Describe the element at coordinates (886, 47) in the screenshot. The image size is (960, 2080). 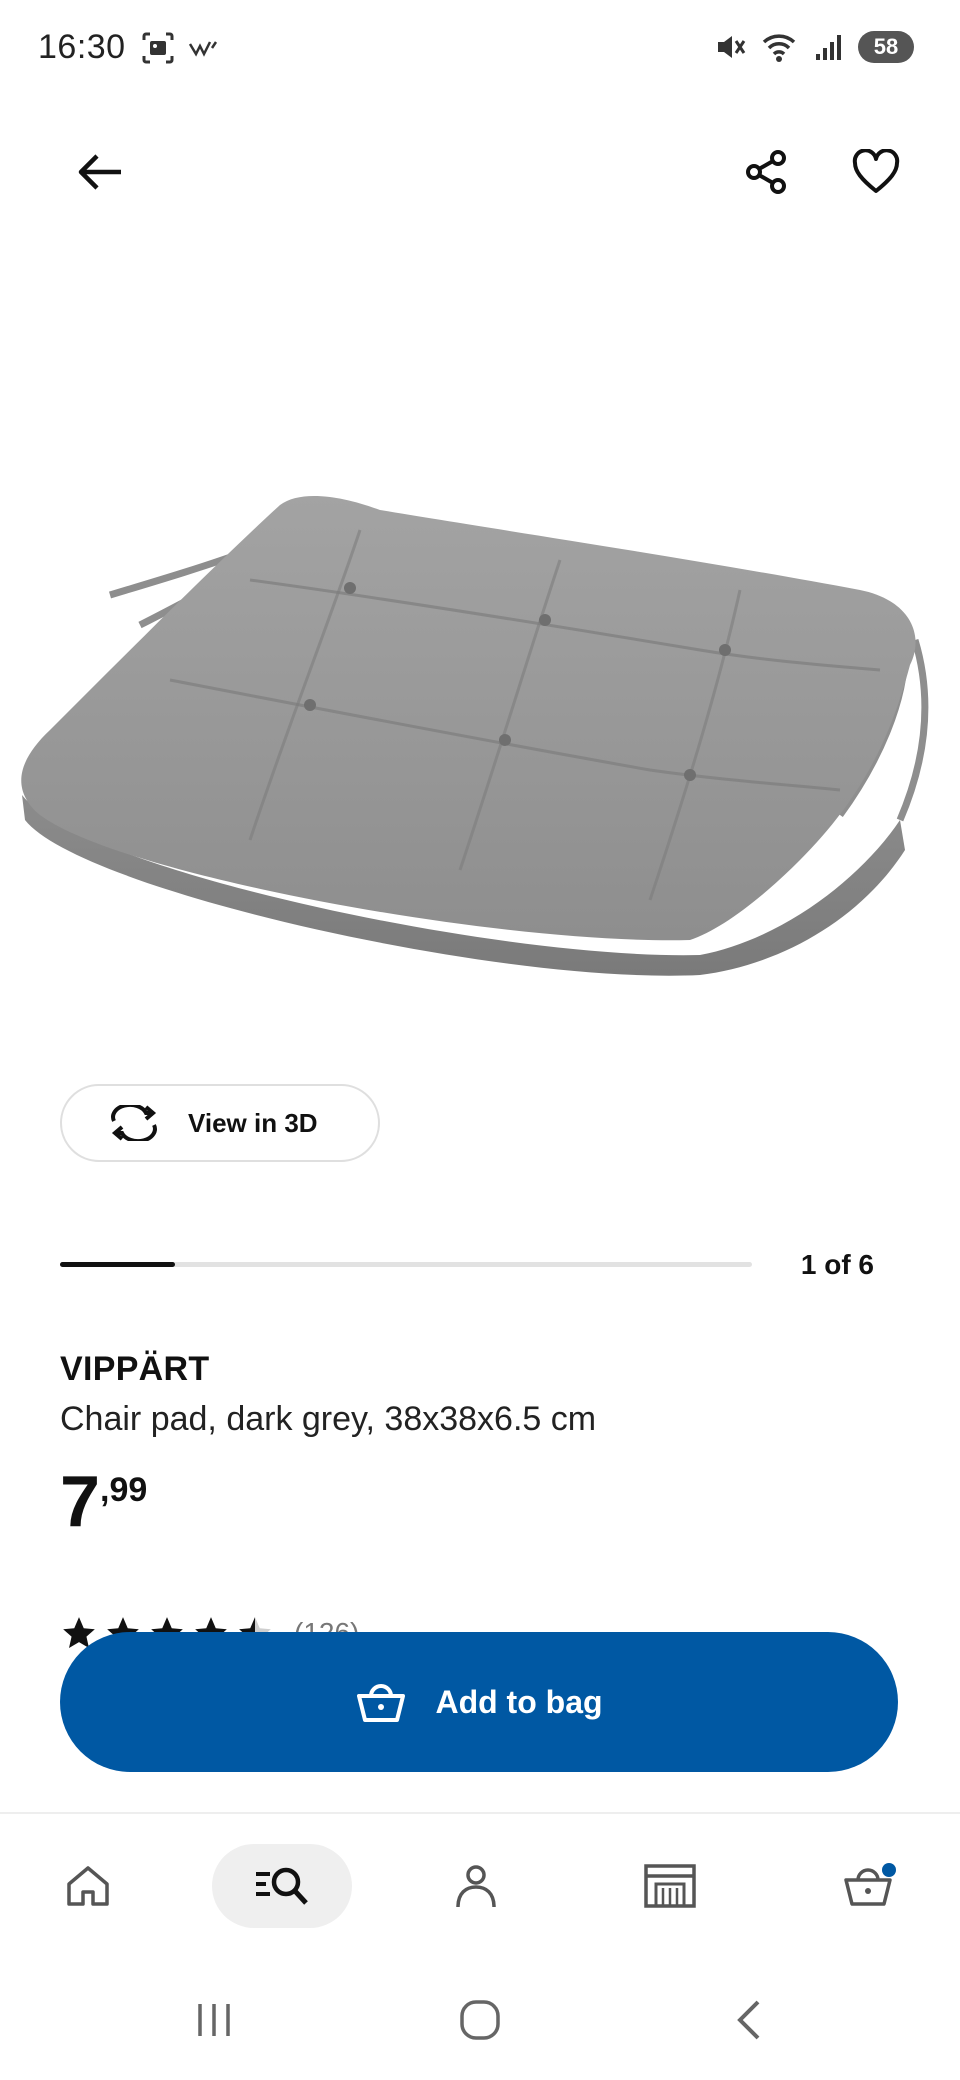
I see `battery-icon: 58` at that location.